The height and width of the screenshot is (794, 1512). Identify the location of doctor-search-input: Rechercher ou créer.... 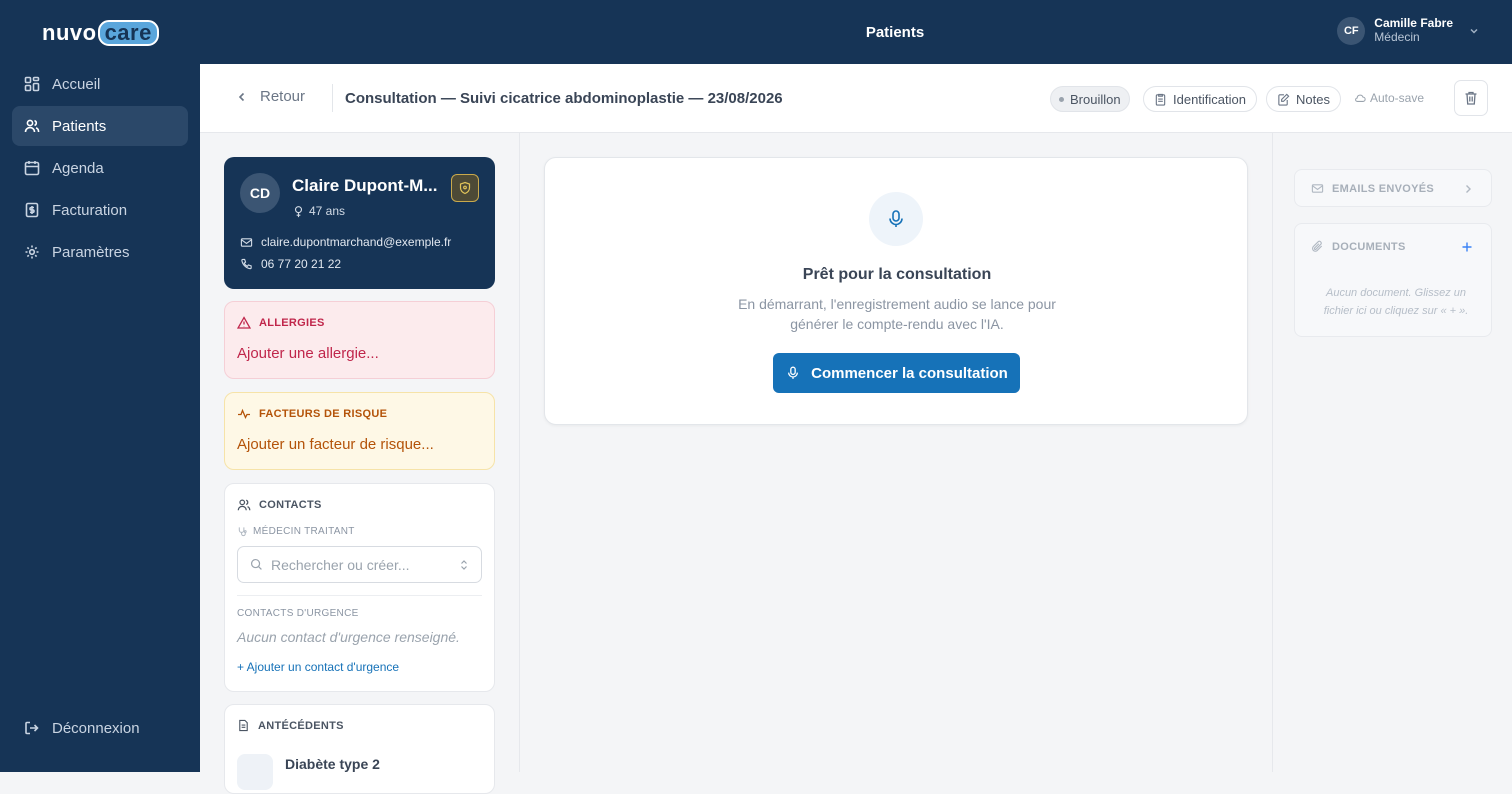
(359, 564).